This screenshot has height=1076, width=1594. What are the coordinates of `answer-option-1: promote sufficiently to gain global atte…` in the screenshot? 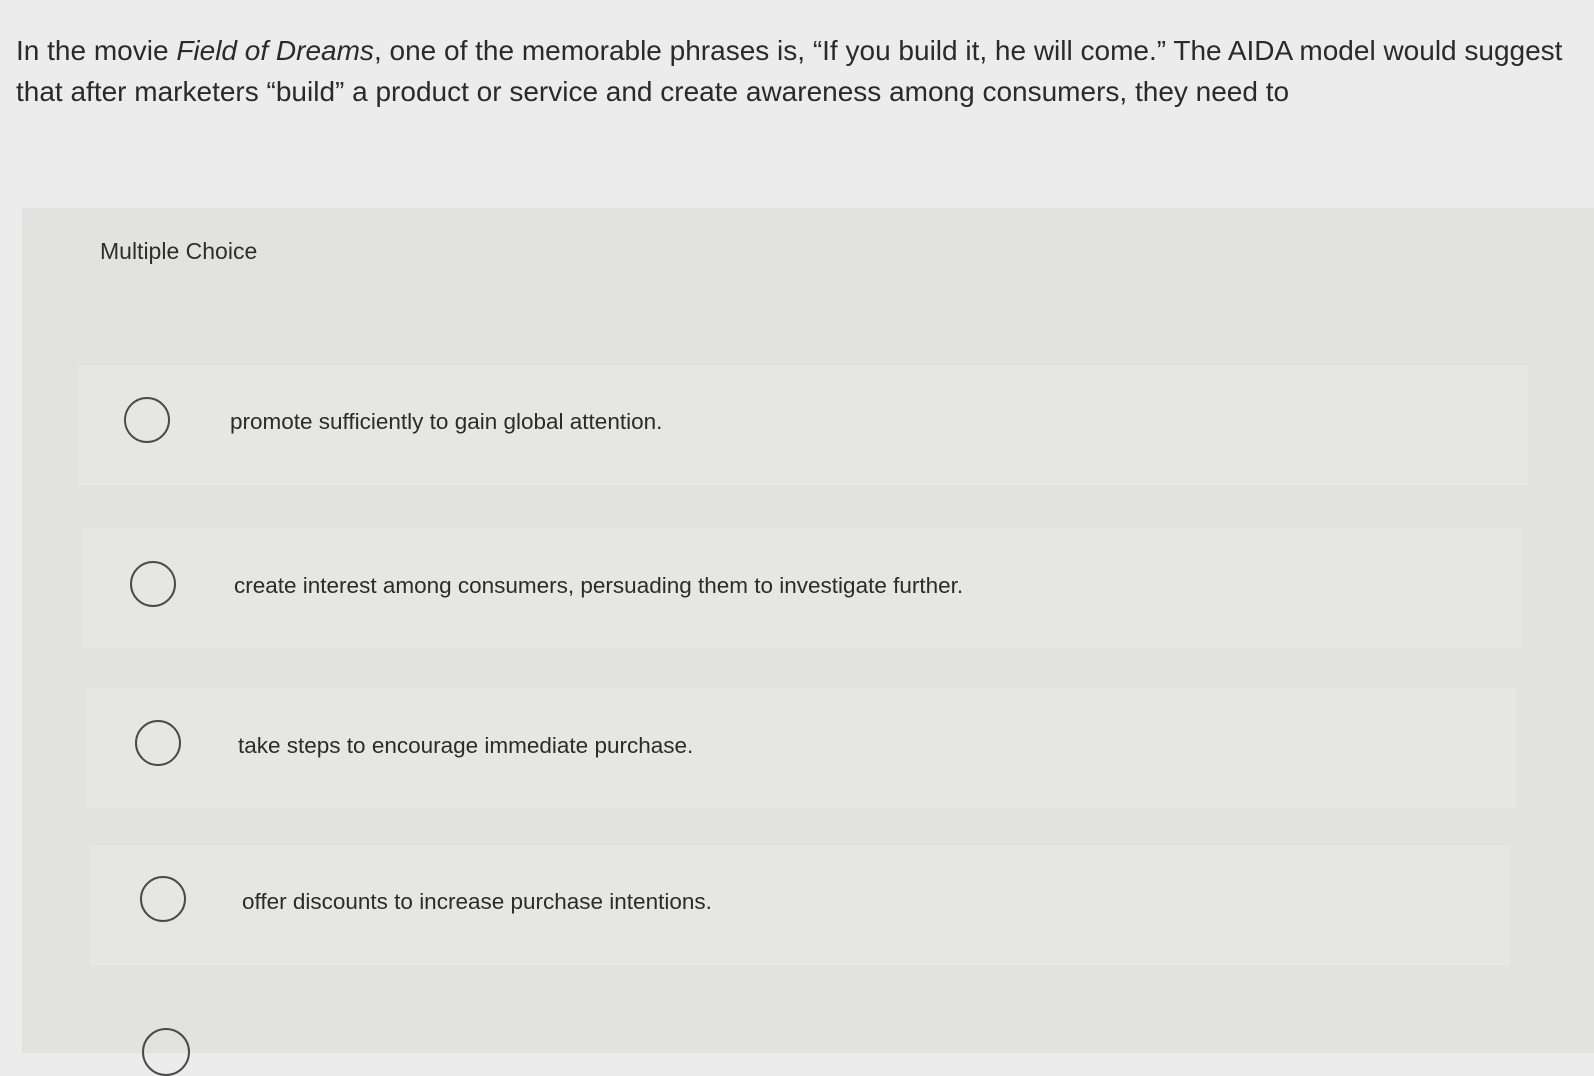 It's located at (803, 425).